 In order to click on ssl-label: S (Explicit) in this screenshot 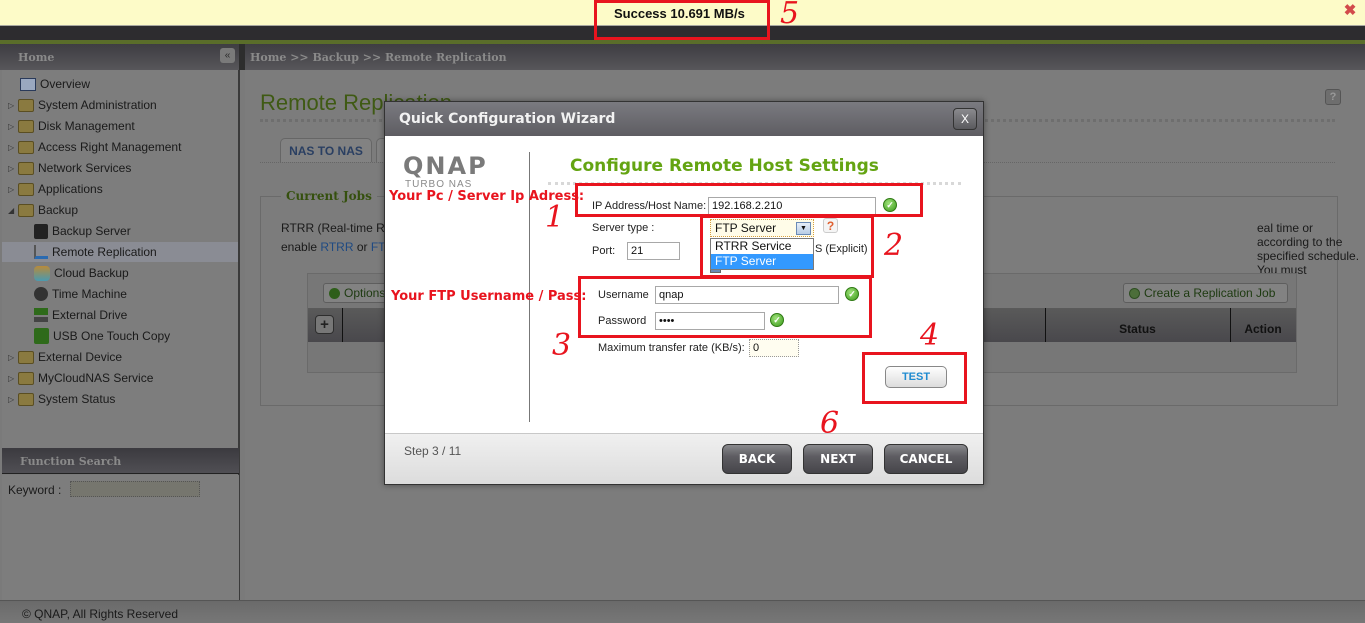, I will do `click(841, 249)`.